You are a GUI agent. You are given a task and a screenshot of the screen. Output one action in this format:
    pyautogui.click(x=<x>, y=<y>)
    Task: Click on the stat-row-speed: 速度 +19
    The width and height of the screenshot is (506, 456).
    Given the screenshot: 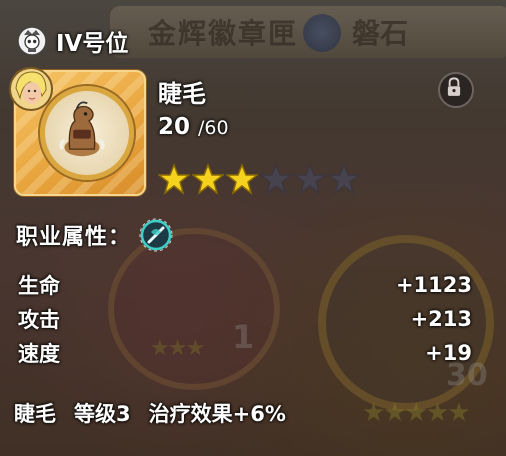 What is the action you would take?
    pyautogui.click(x=245, y=353)
    